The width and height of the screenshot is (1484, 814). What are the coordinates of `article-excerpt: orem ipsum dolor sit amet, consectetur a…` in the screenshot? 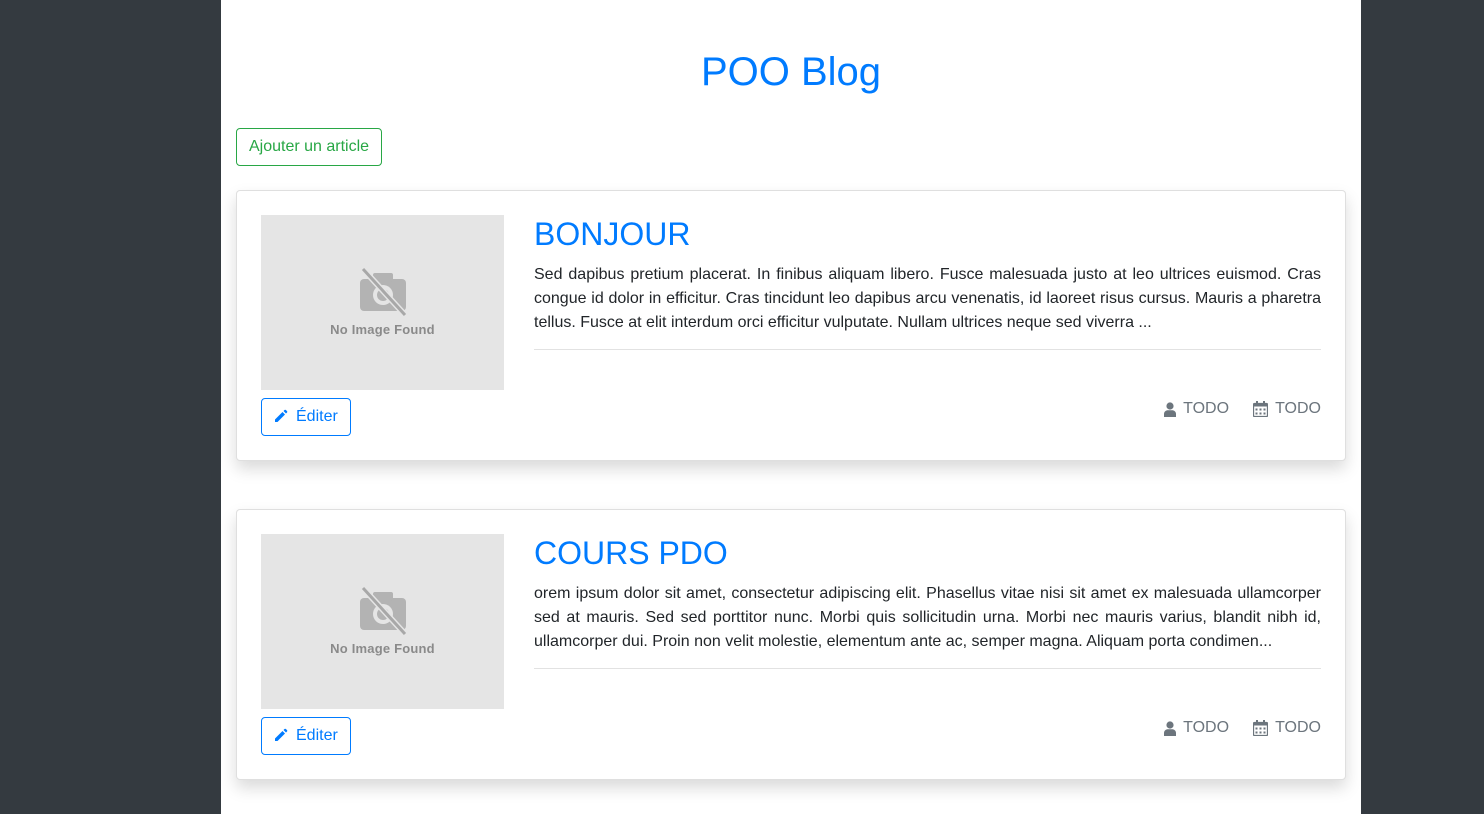 It's located at (927, 617).